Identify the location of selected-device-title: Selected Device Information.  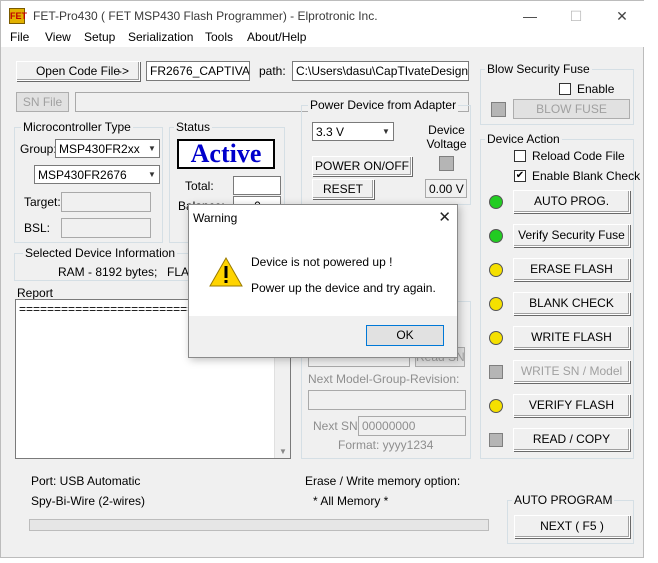
(100, 253).